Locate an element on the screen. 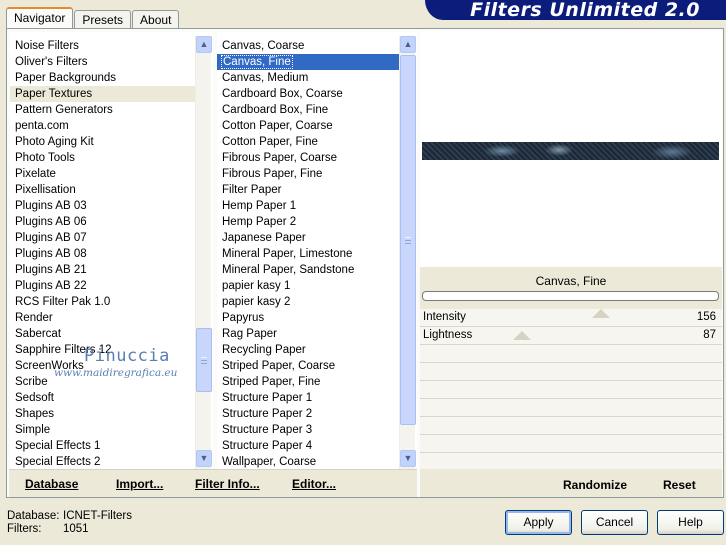 This screenshot has width=726, height=545. category-item-label: Pixellisation is located at coordinates (45, 190).